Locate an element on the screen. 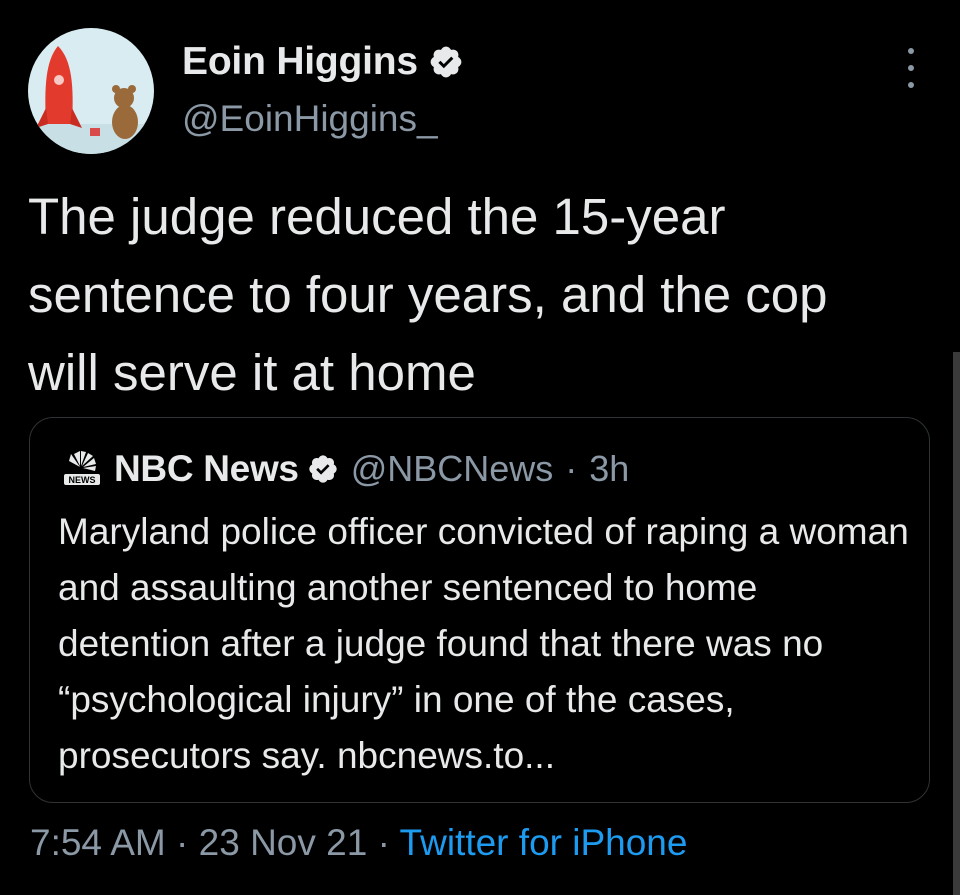 The image size is (960, 895). avatar is located at coordinates (91, 91).